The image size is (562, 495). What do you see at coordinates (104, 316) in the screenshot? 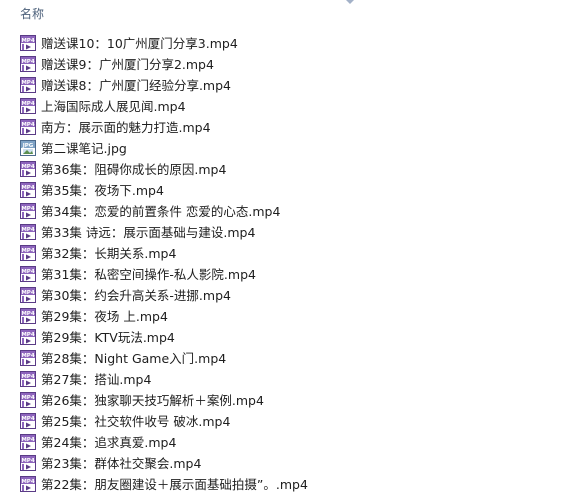
I see `file-name: 第29集：夜场 上.mp4` at bounding box center [104, 316].